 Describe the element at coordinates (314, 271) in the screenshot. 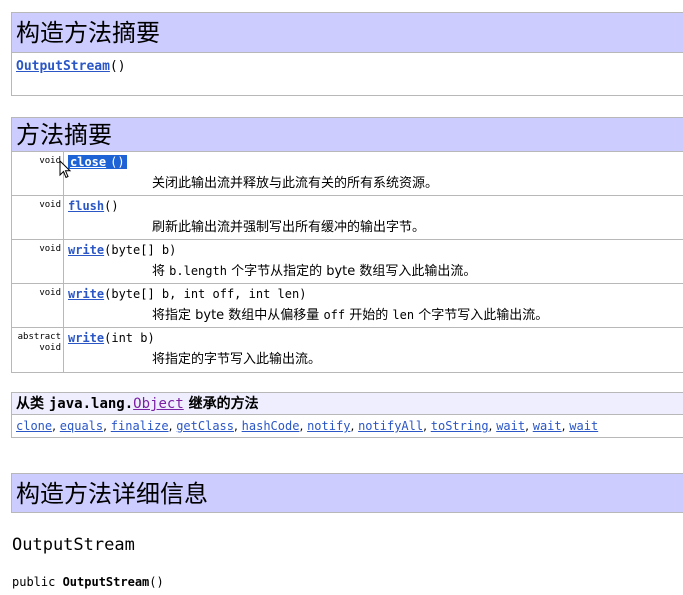

I see `method-description: 将 b.length 个字节从指定的 byte 数组写入此输出流。` at that location.